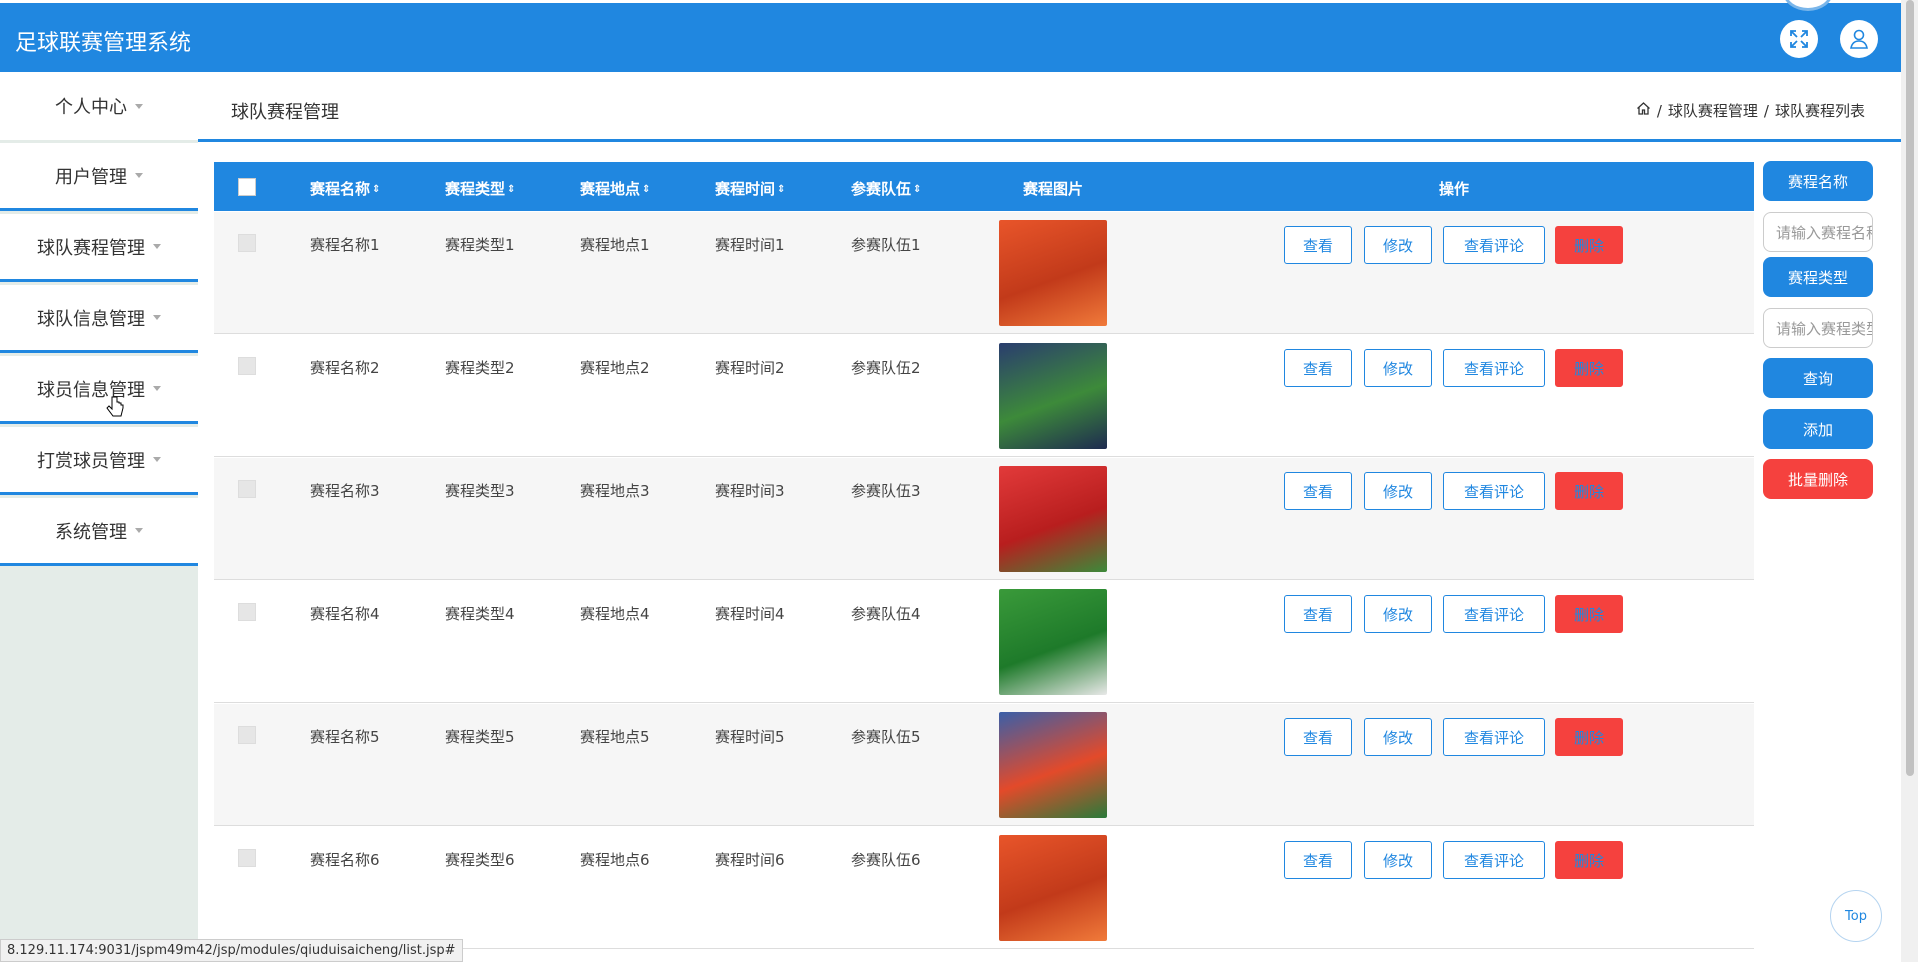 The image size is (1918, 962). Describe the element at coordinates (984, 888) in the screenshot. I see `table-row: 赛程名称6 赛程类型6 赛程地点6 赛程时间6 参赛队伍6 查看 修改 查看评论 删除` at that location.